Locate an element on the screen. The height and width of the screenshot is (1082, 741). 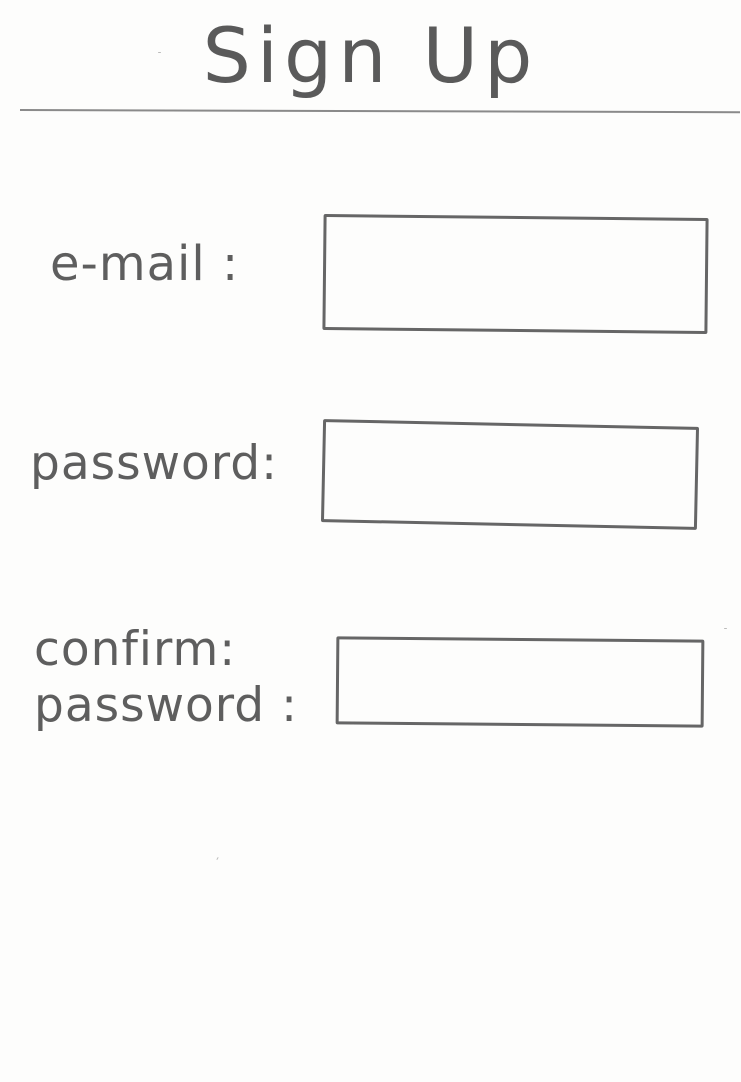
confirm-password-label: confirm: password : is located at coordinates (166, 678).